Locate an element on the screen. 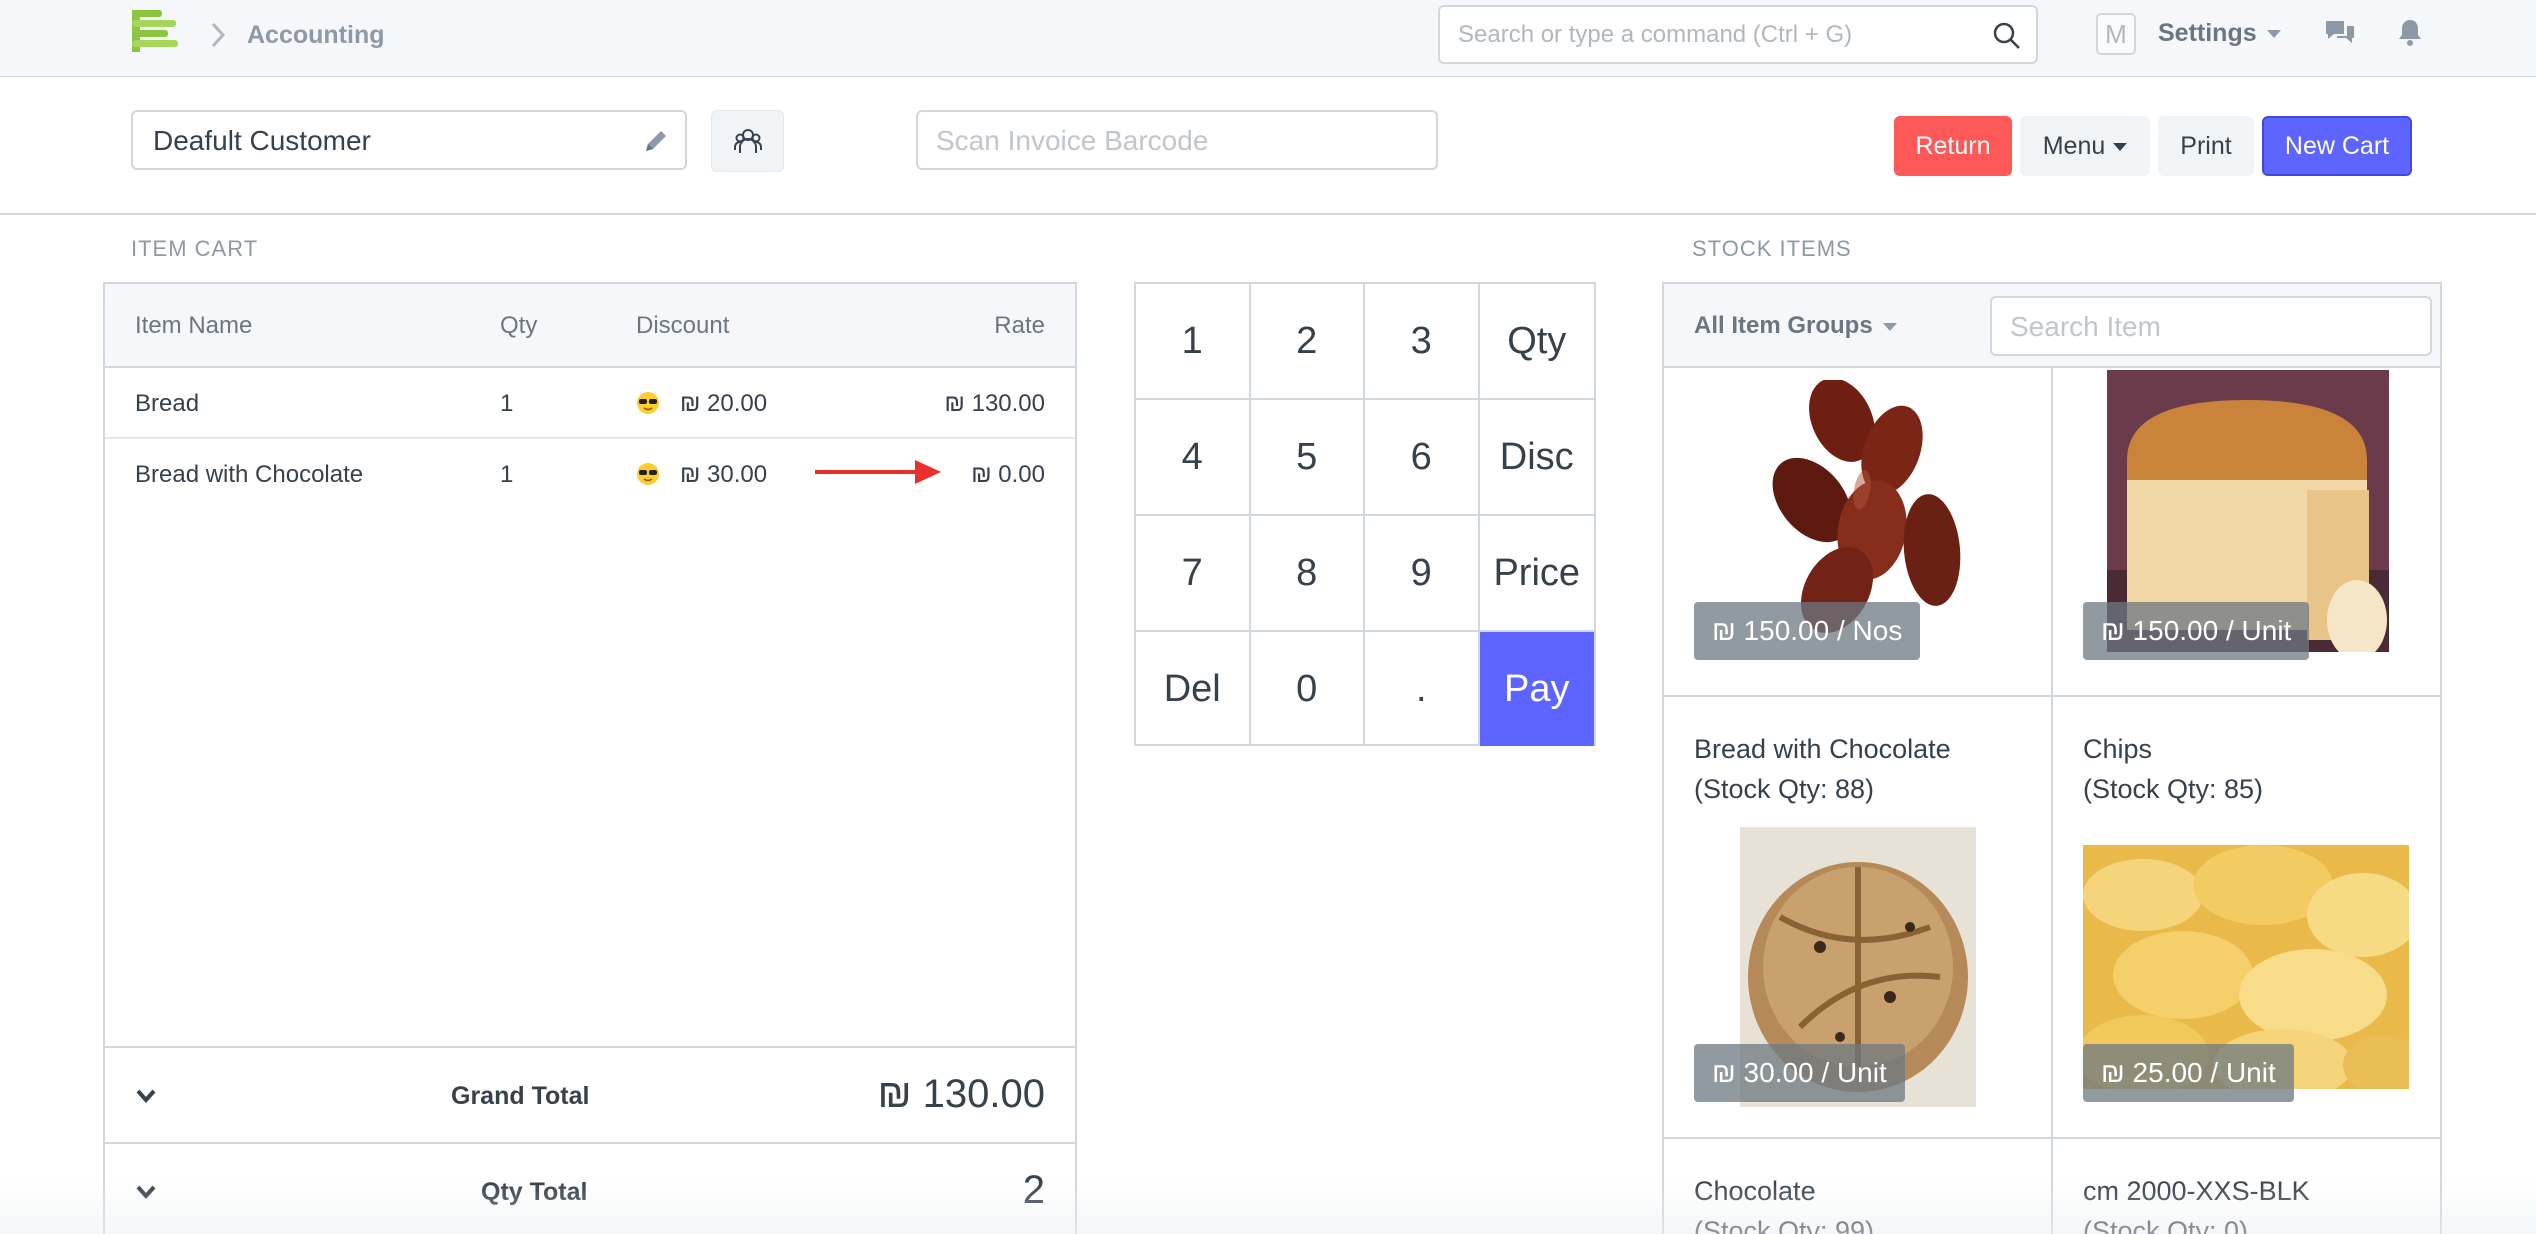 This screenshot has height=1234, width=2536. numpad-key-1: 1 is located at coordinates (1193, 342).